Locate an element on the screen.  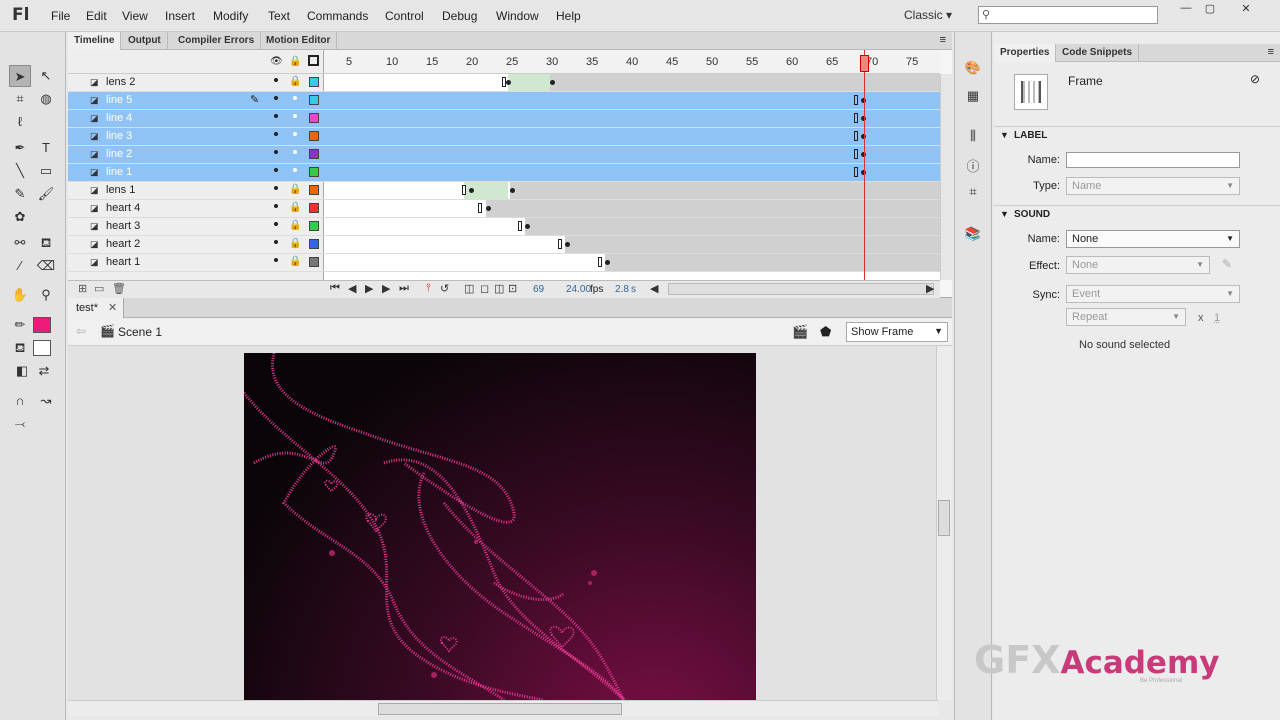
stage-hscroll is located at coordinates (503, 708).